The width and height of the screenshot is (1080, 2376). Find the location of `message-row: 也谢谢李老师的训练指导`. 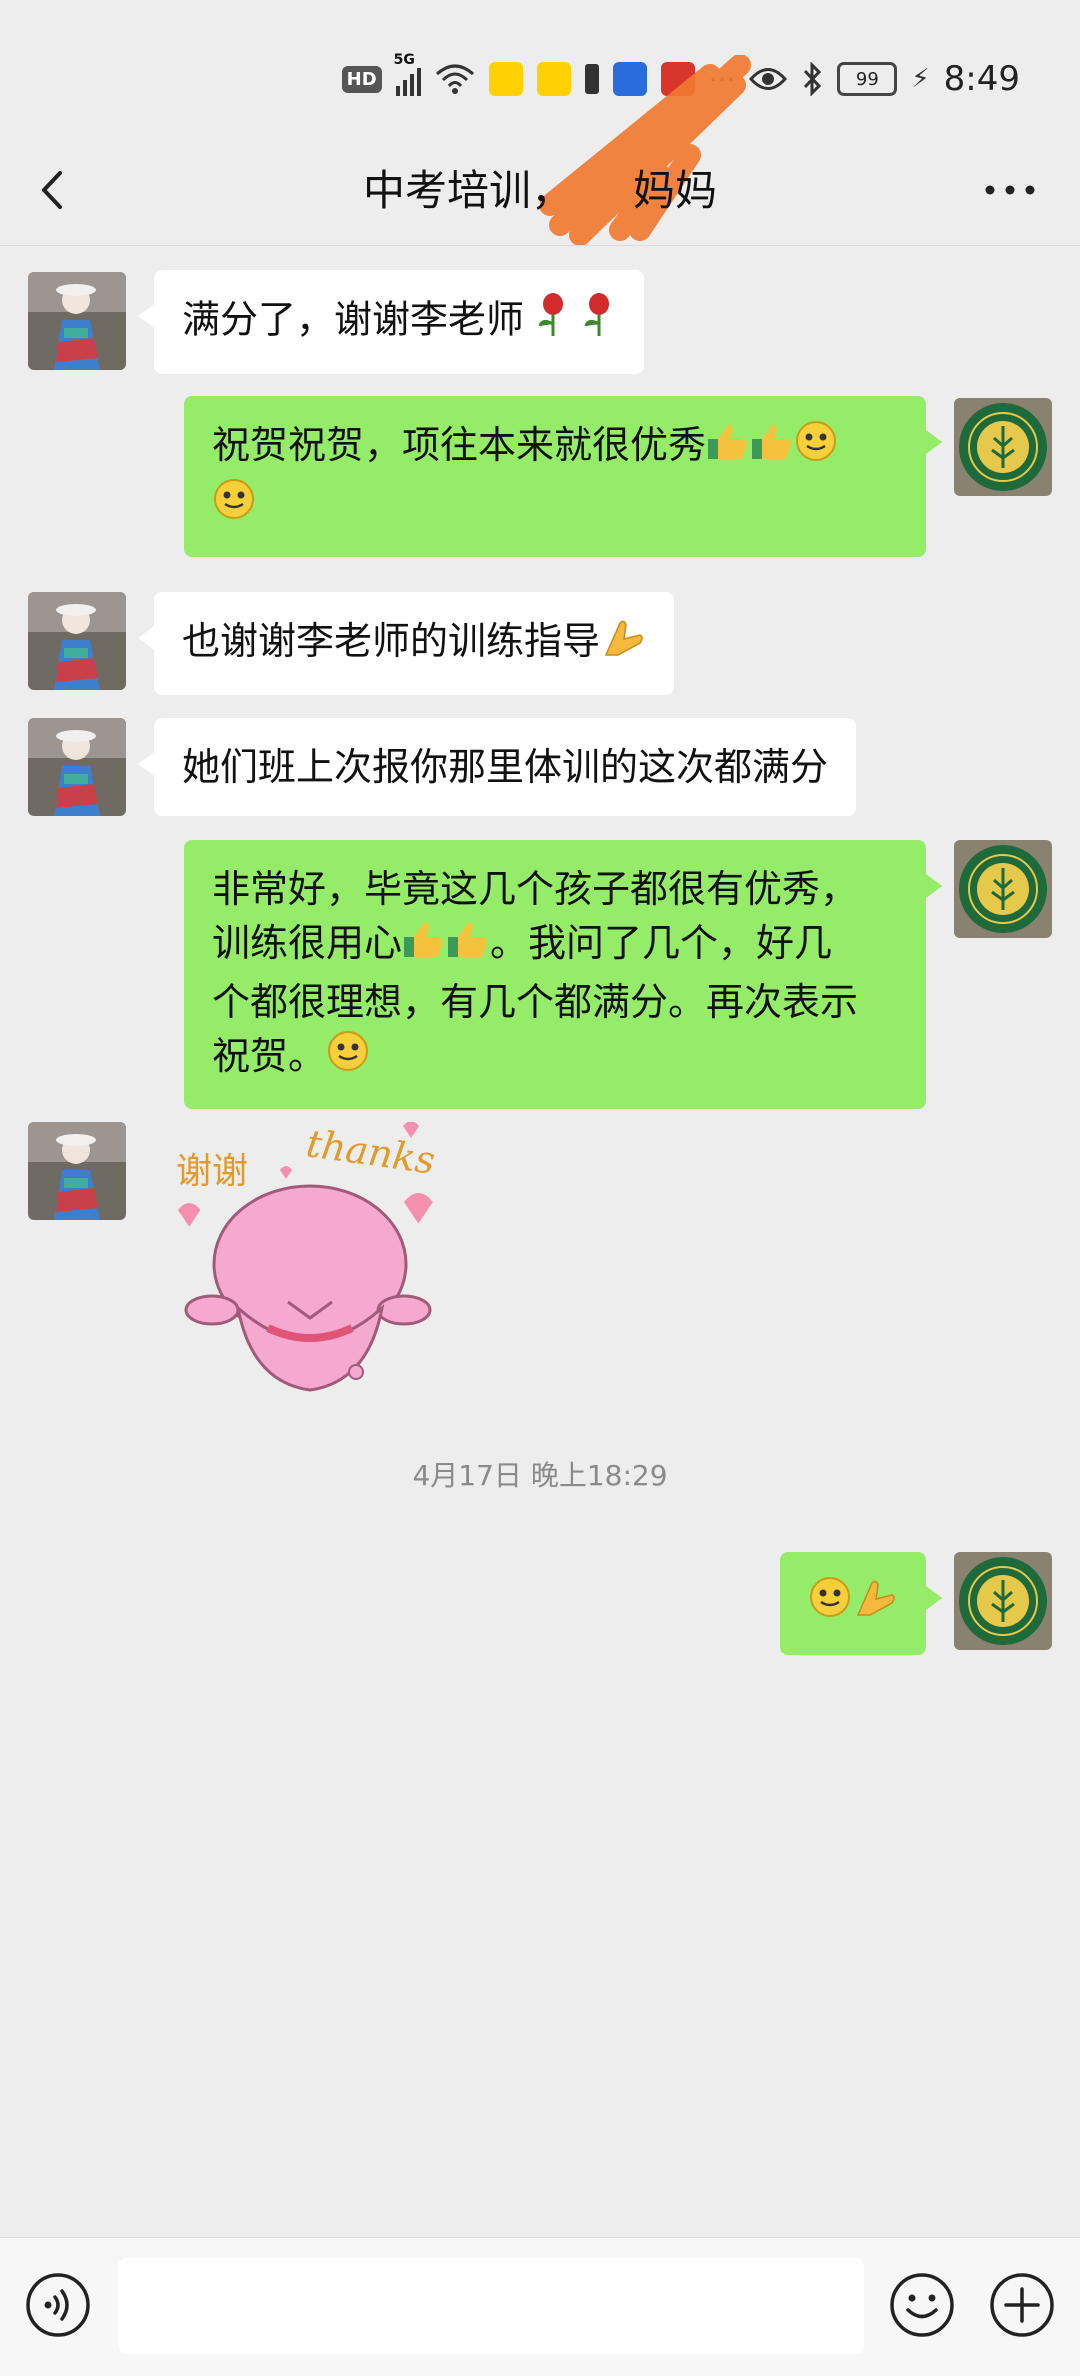

message-row: 也谢谢李老师的训练指导 is located at coordinates (540, 656).